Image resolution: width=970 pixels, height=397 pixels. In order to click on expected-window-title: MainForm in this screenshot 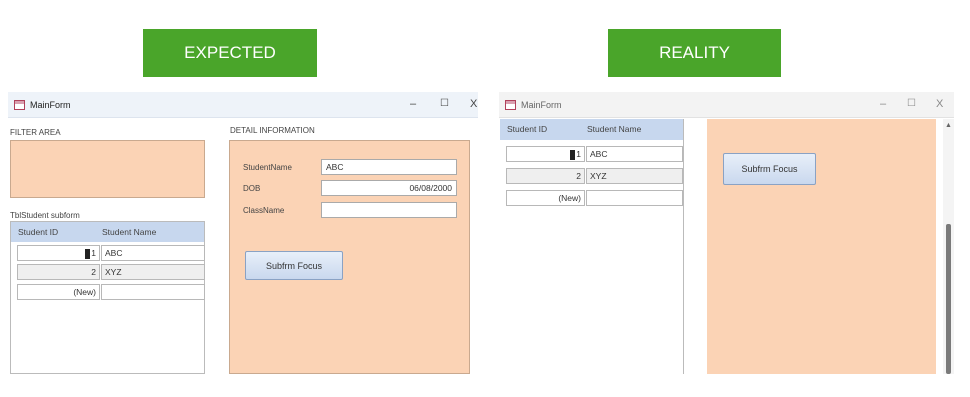, I will do `click(50, 104)`.